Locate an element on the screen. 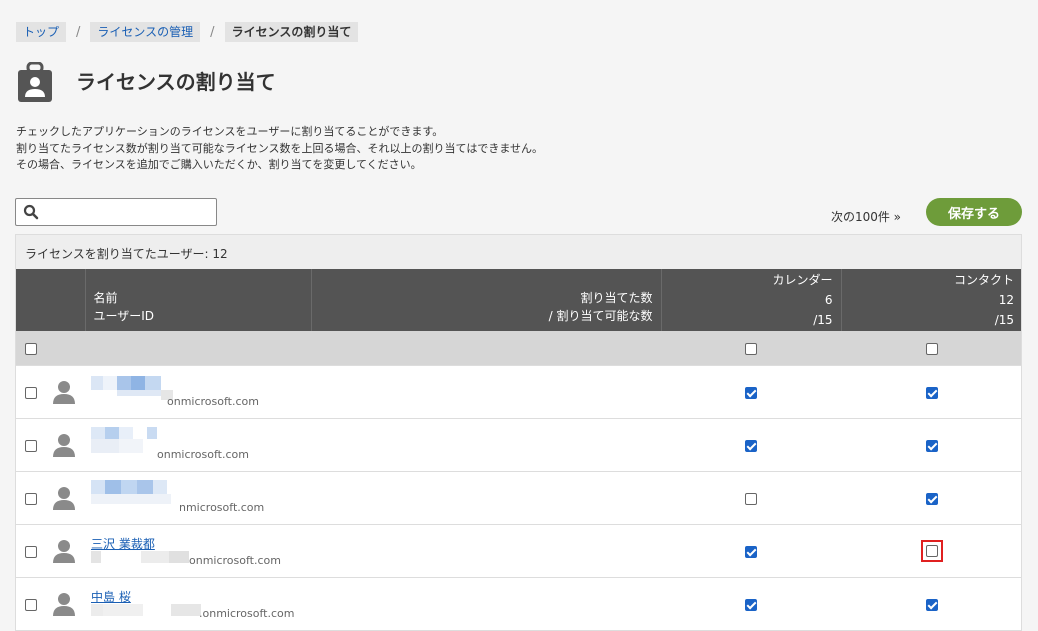 This screenshot has height=631, width=1038. app-assigned: 6 is located at coordinates (828, 300).